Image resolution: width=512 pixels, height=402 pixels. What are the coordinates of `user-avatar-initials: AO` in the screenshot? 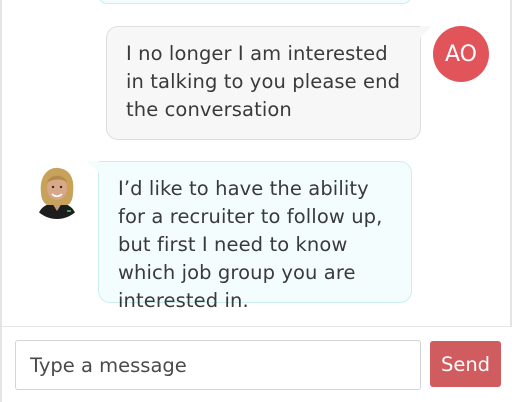 It's located at (461, 54).